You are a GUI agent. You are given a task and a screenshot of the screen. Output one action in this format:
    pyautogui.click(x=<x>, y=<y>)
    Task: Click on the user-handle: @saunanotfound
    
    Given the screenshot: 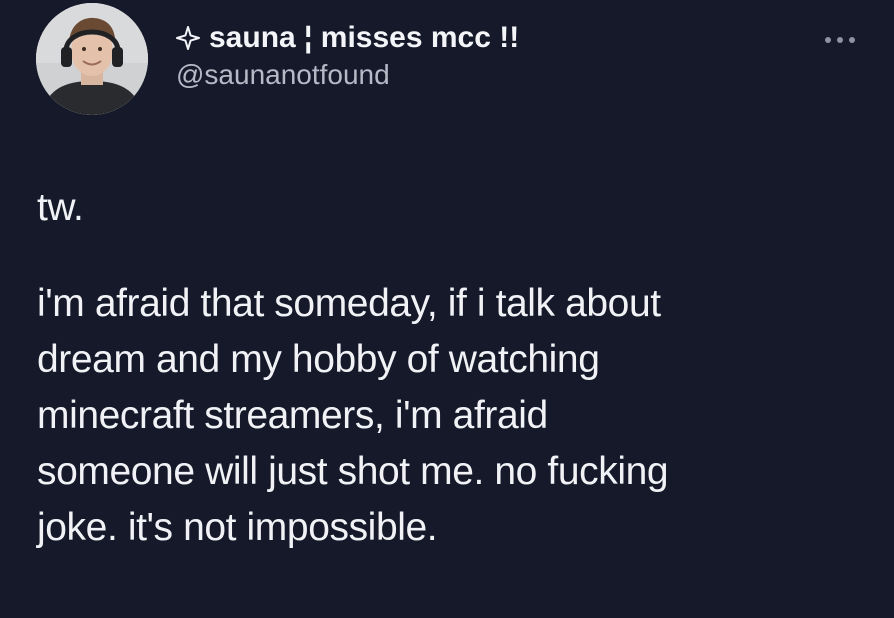 What is the action you would take?
    pyautogui.click(x=347, y=75)
    